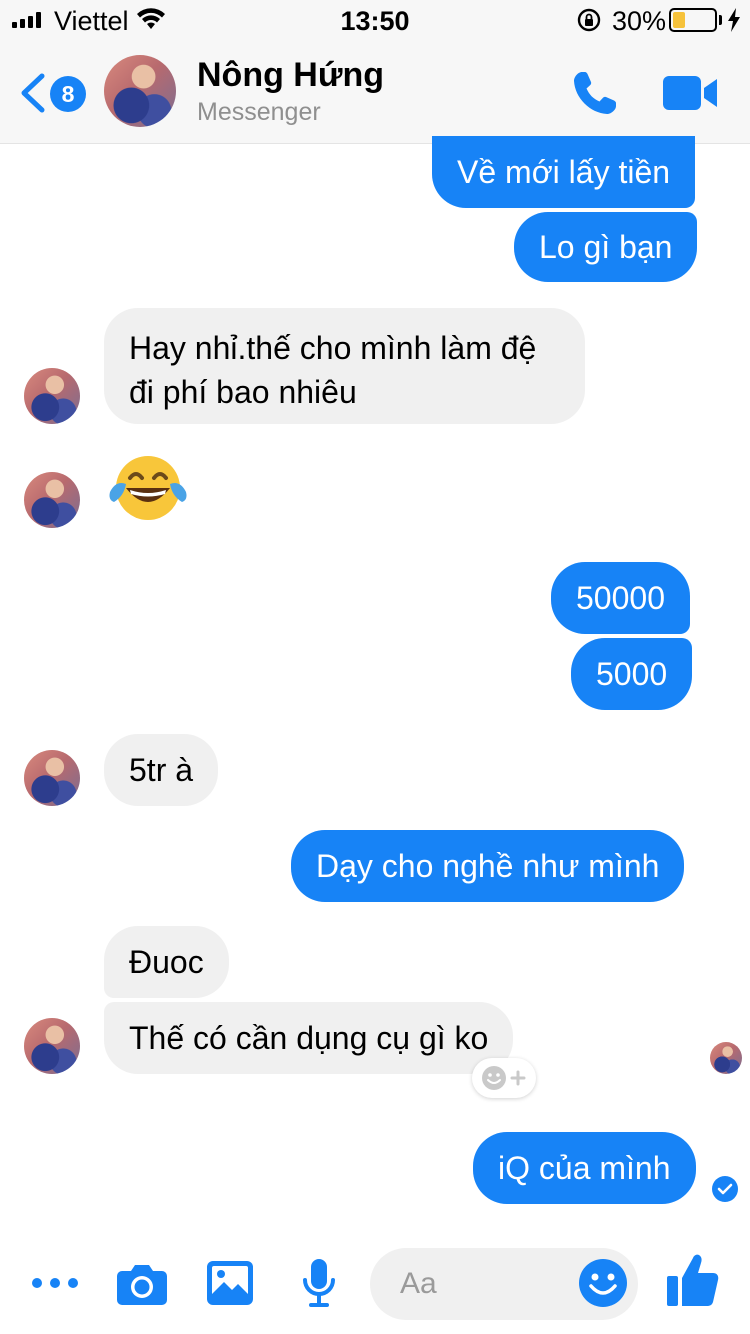  I want to click on tears-of-joy-emoji, so click(148, 488).